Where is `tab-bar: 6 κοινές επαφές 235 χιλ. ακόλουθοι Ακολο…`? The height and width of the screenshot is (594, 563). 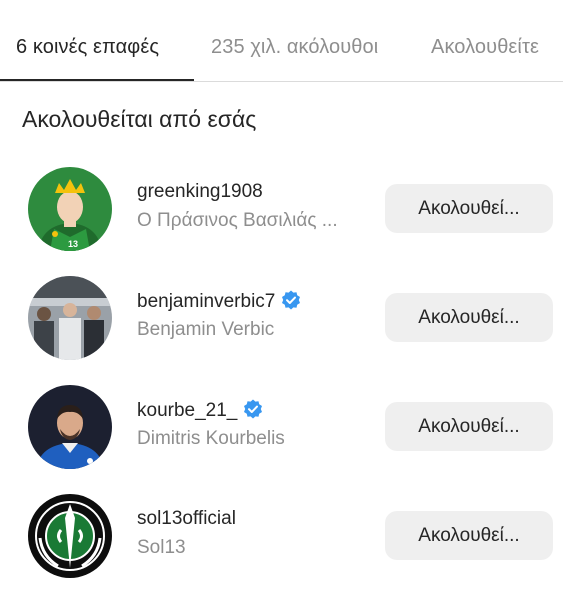
tab-bar: 6 κοινές επαφές 235 χιλ. ακόλουθοι Ακολο… is located at coordinates (281, 41).